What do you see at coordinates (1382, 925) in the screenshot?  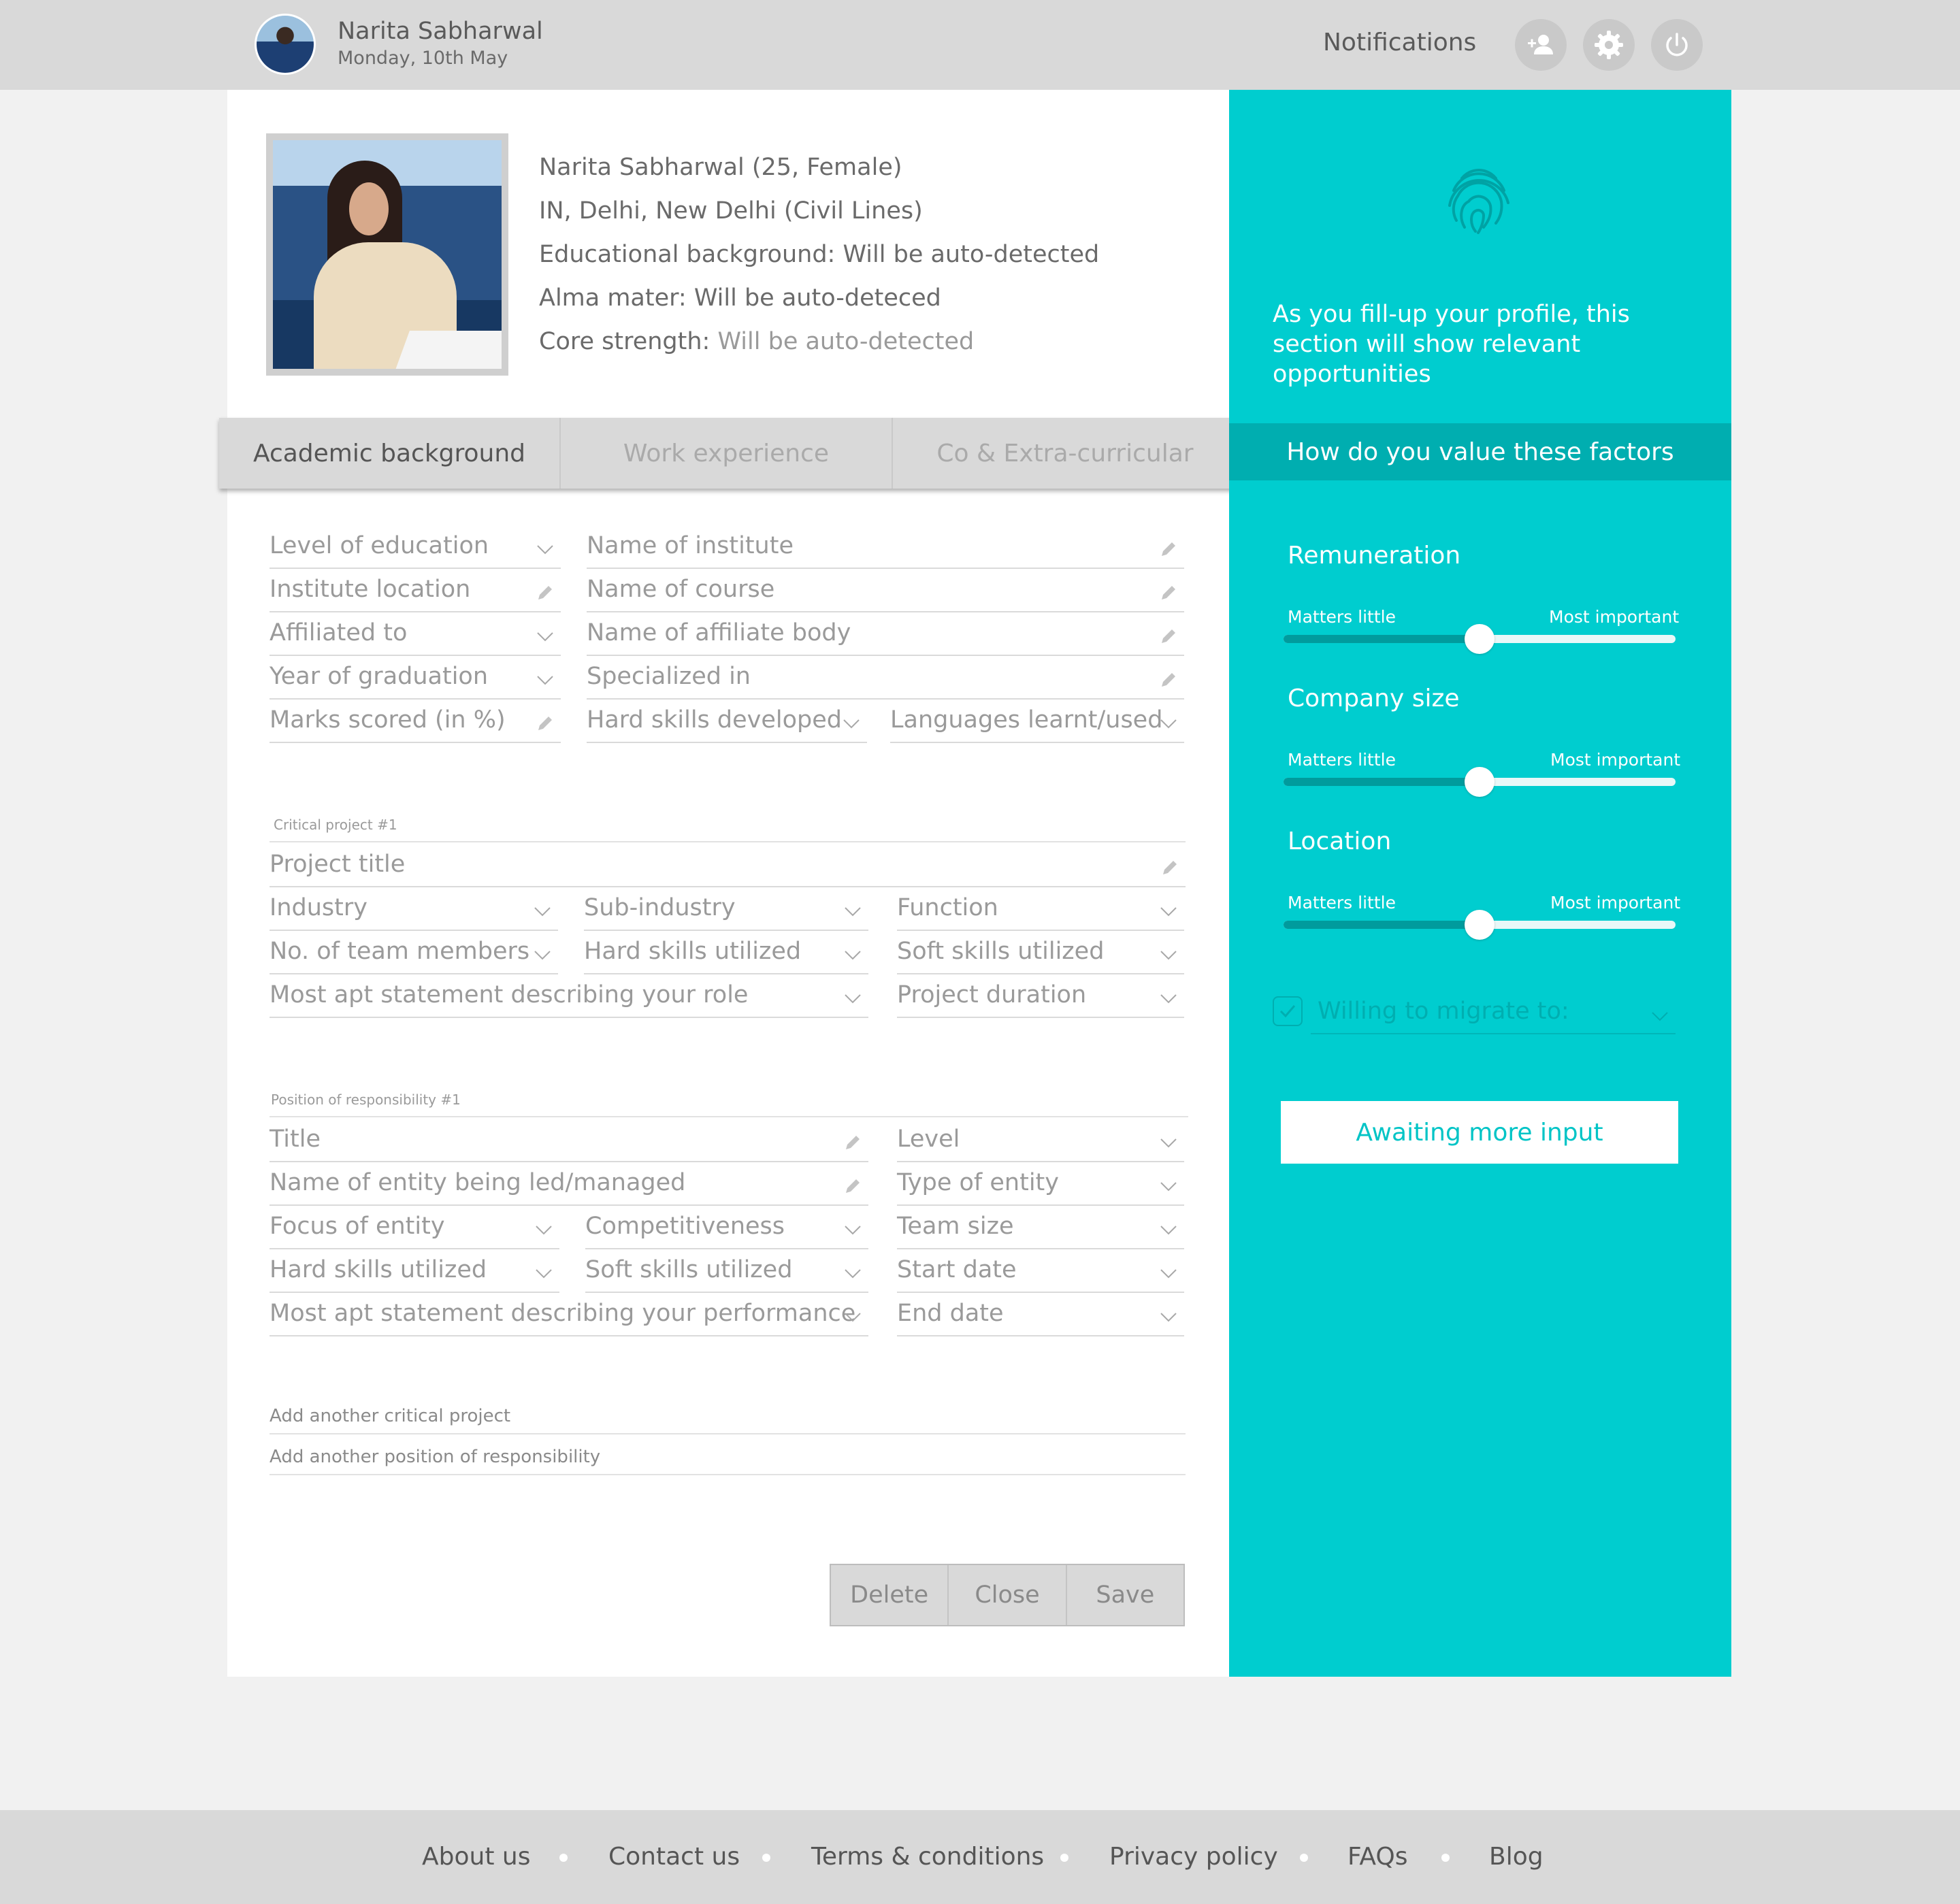 I see `slider-fill` at bounding box center [1382, 925].